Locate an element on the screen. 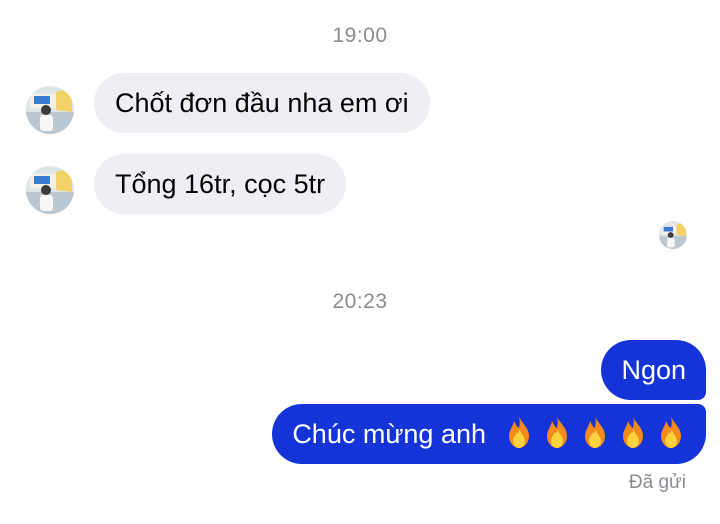 This screenshot has width=720, height=524. incoming-message: Tổng 16tr, cọc 5tr is located at coordinates (220, 184).